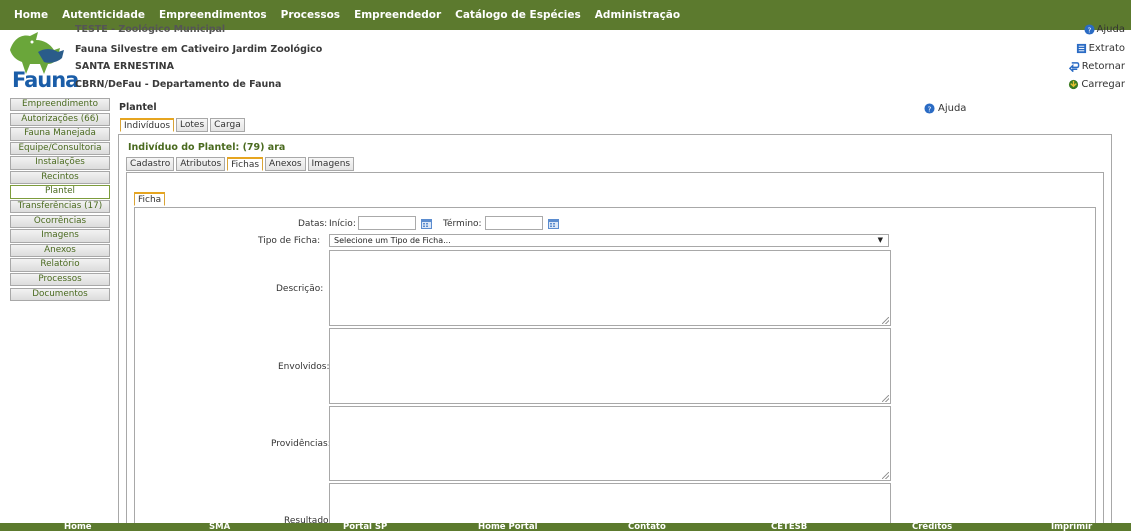  What do you see at coordinates (1106, 48) in the screenshot?
I see `extrato-label: Extrato` at bounding box center [1106, 48].